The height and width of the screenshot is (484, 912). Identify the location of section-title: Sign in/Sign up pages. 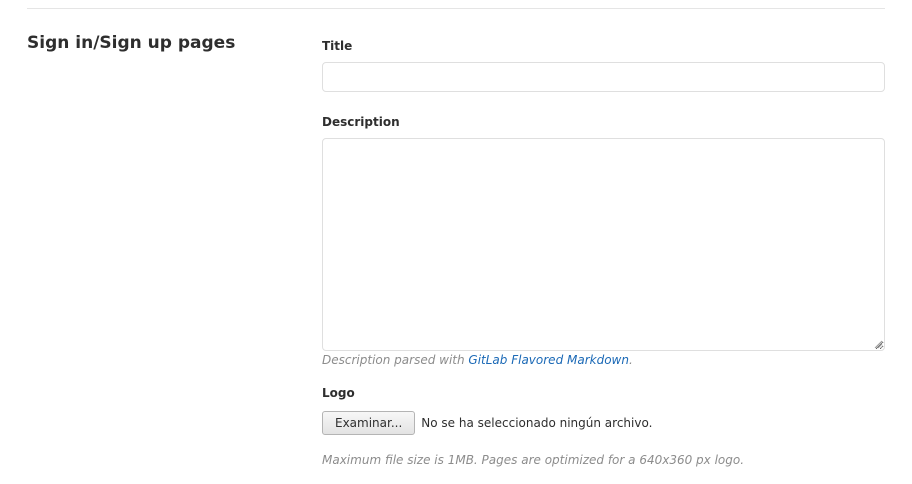
(131, 43).